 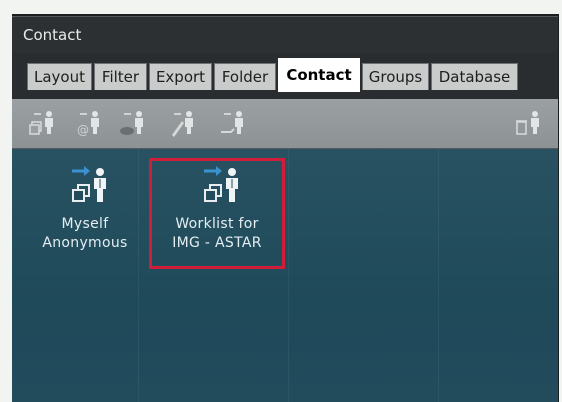 I want to click on tab-folder: Folder, so click(x=245, y=76).